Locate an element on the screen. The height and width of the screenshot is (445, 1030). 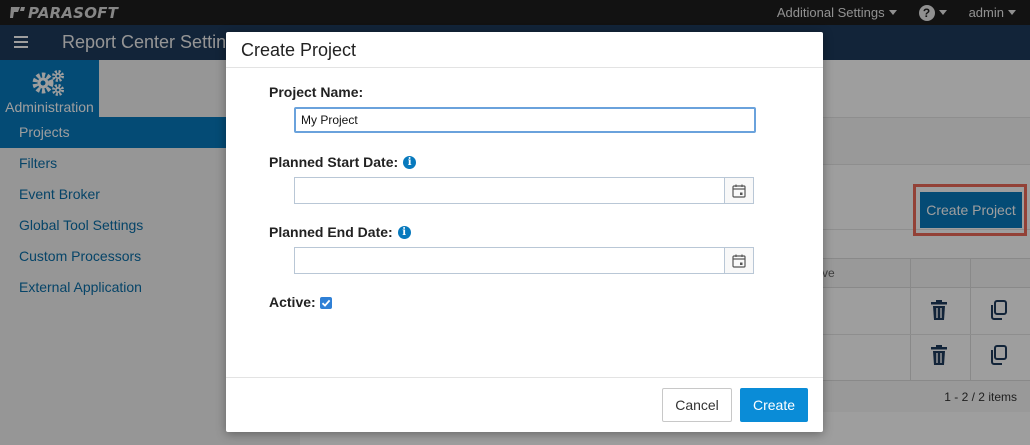
cancel-button: Cancel is located at coordinates (697, 405).